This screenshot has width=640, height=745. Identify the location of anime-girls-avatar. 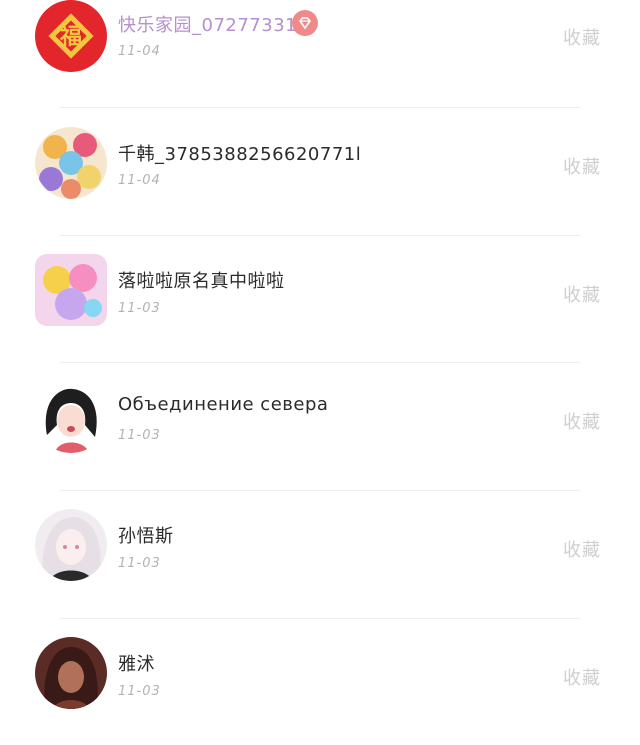
(71, 290).